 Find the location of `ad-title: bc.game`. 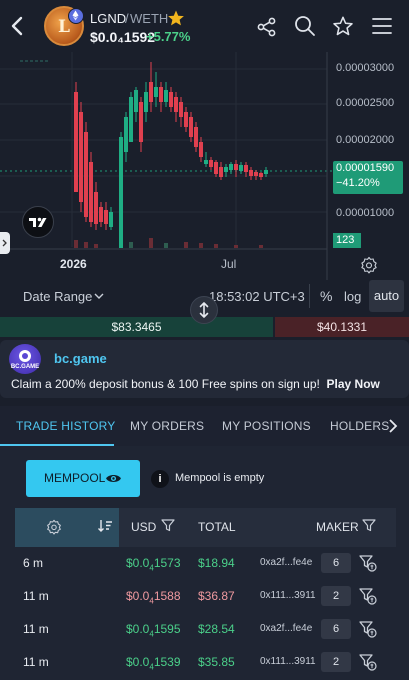

ad-title: bc.game is located at coordinates (80, 358).